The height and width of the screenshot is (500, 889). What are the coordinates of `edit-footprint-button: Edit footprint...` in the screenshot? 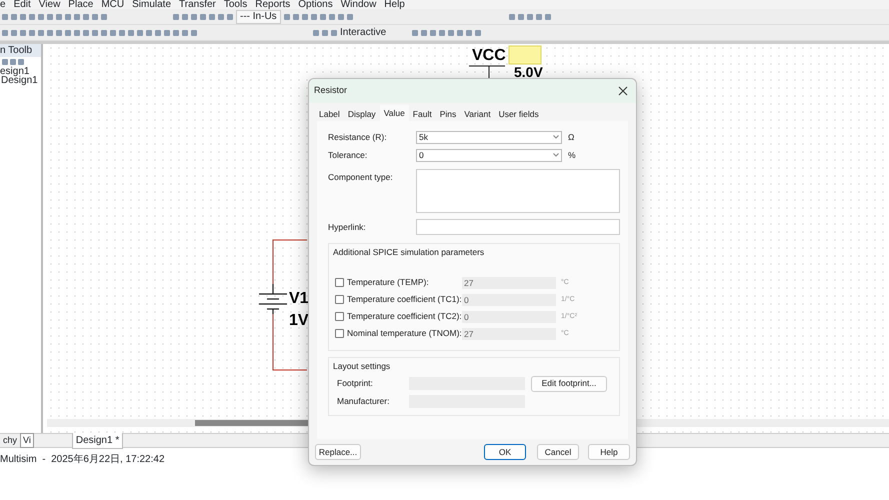 It's located at (569, 384).